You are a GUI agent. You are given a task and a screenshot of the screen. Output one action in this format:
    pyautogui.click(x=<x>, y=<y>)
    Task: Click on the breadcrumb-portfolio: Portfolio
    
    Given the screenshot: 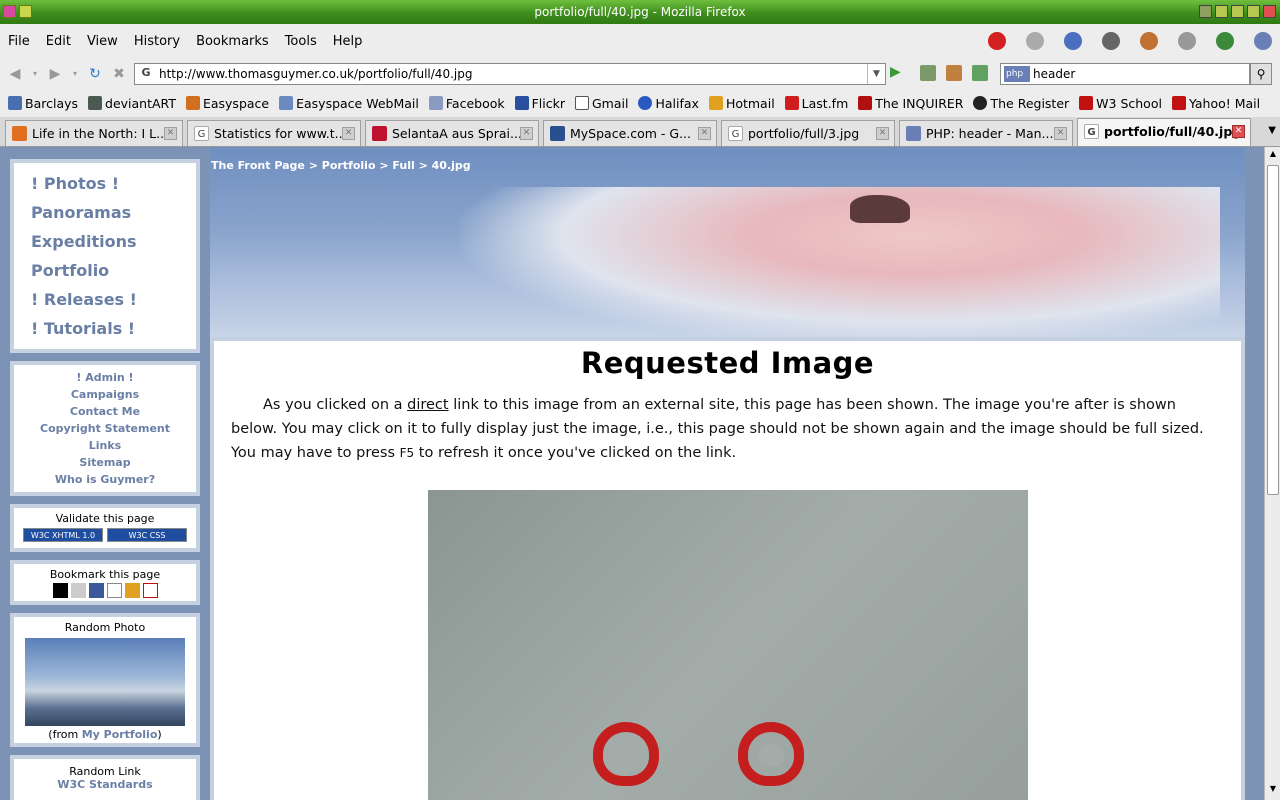 What is the action you would take?
    pyautogui.click(x=349, y=165)
    